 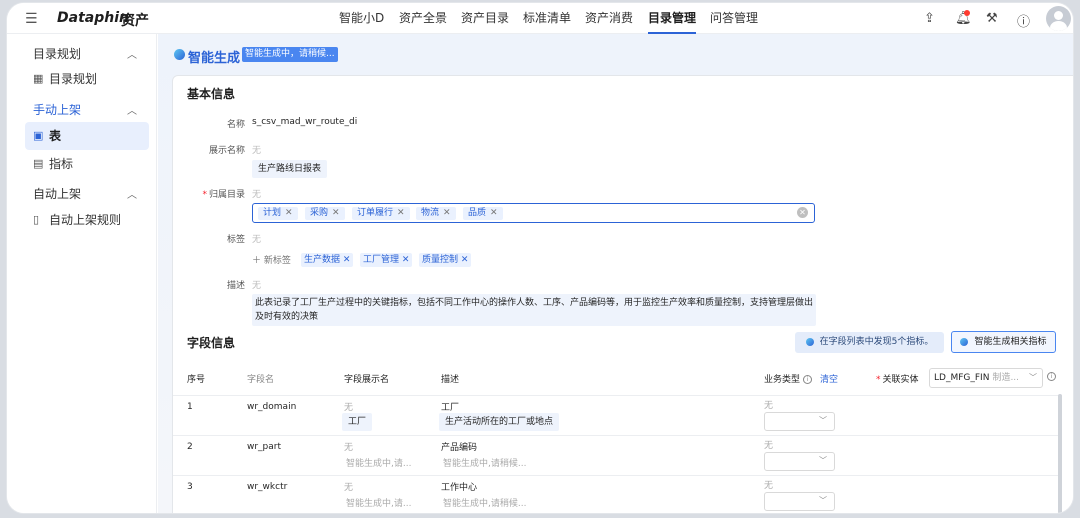 I want to click on sidebar-item-label: 自动上架规则, so click(x=85, y=220).